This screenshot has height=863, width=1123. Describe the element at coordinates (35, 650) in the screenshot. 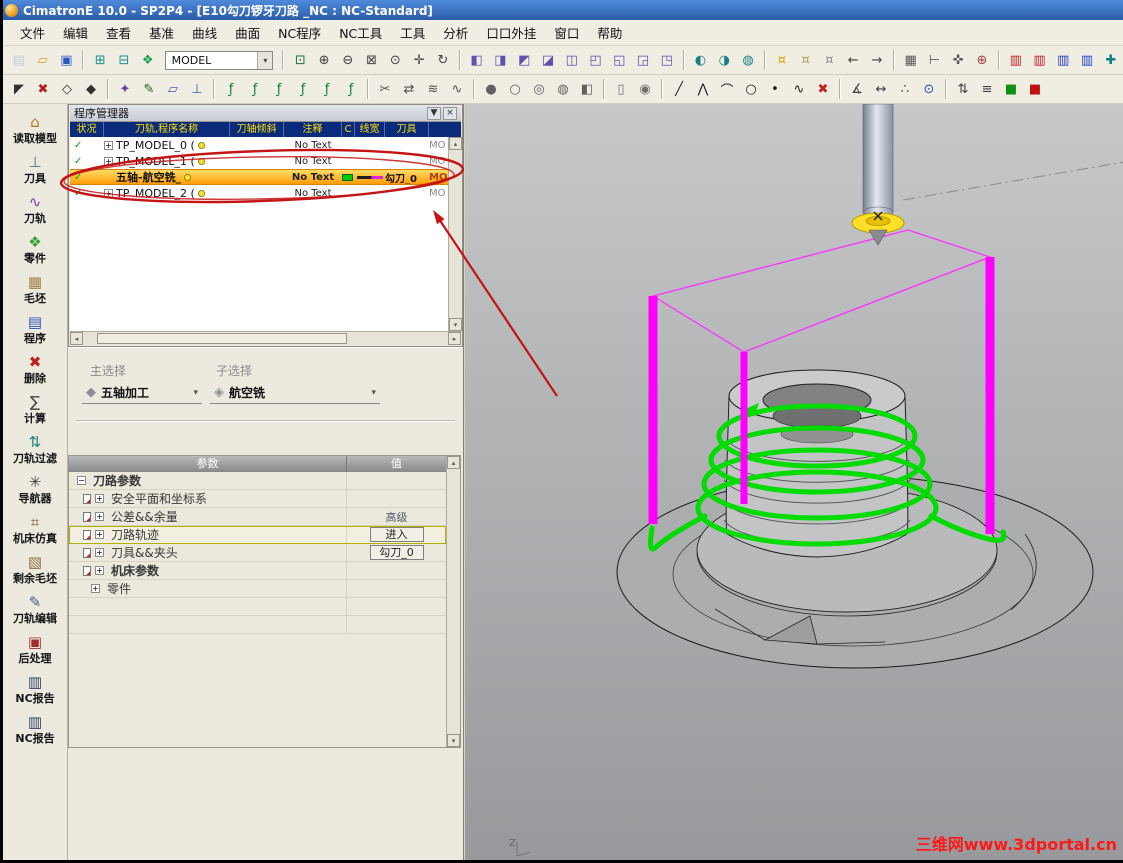

I see `sidebar-item-post-process: ▣ 后处理` at that location.